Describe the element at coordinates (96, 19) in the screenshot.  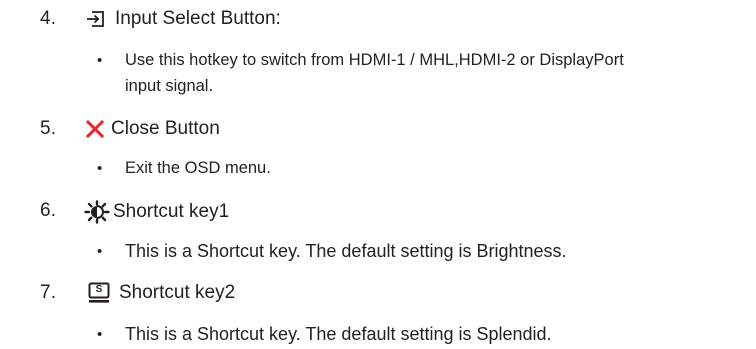
I see `input-select-icon` at that location.